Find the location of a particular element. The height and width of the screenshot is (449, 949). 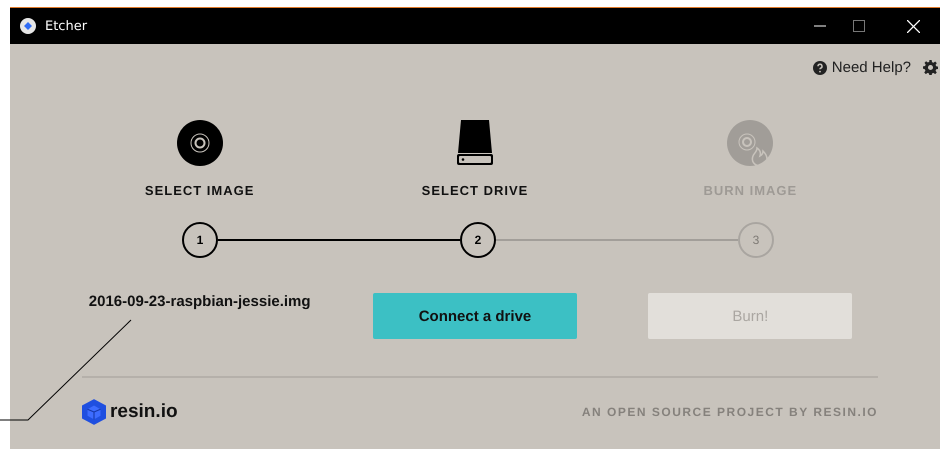

help-icon is located at coordinates (819, 67).